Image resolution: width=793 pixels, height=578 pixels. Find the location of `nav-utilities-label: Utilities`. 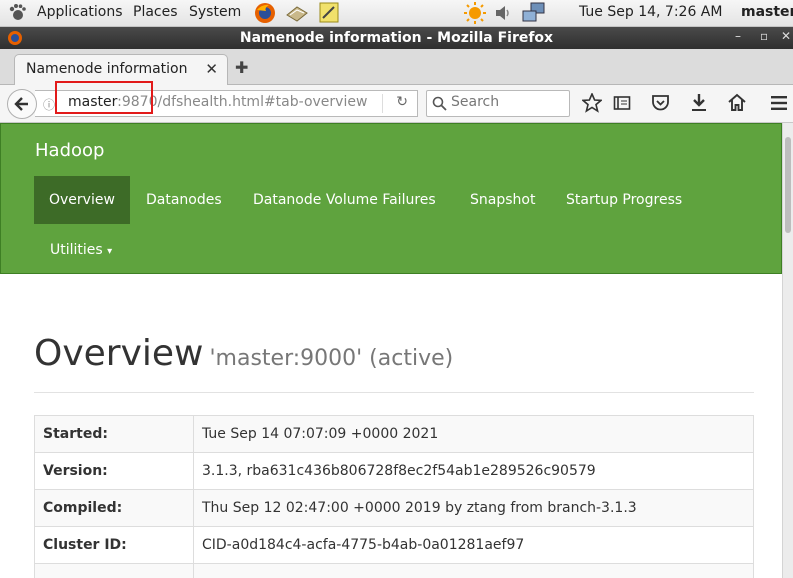

nav-utilities-label: Utilities is located at coordinates (76, 250).